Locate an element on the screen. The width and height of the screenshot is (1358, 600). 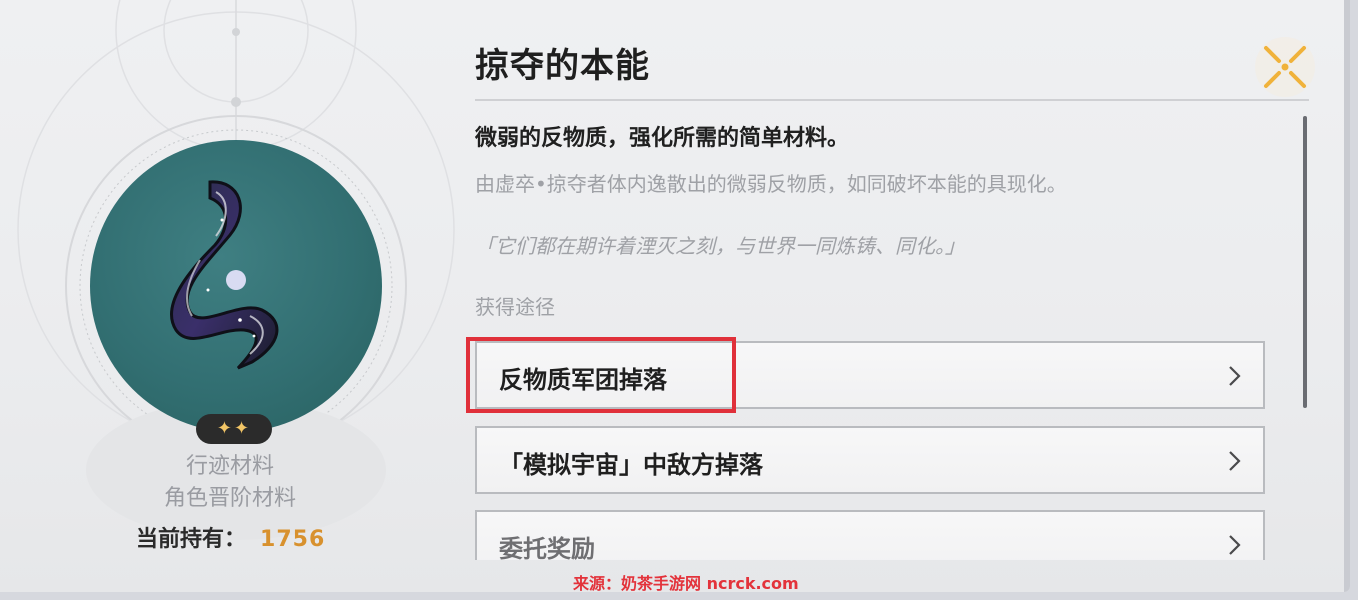
scrollbar-thumb is located at coordinates (1305, 262).